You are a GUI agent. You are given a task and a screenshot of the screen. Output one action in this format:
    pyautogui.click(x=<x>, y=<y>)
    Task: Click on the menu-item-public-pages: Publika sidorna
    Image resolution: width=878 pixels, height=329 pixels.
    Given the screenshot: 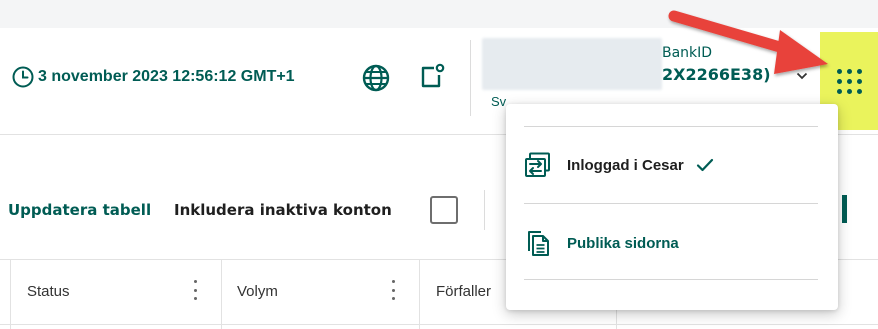 What is the action you would take?
    pyautogui.click(x=601, y=243)
    